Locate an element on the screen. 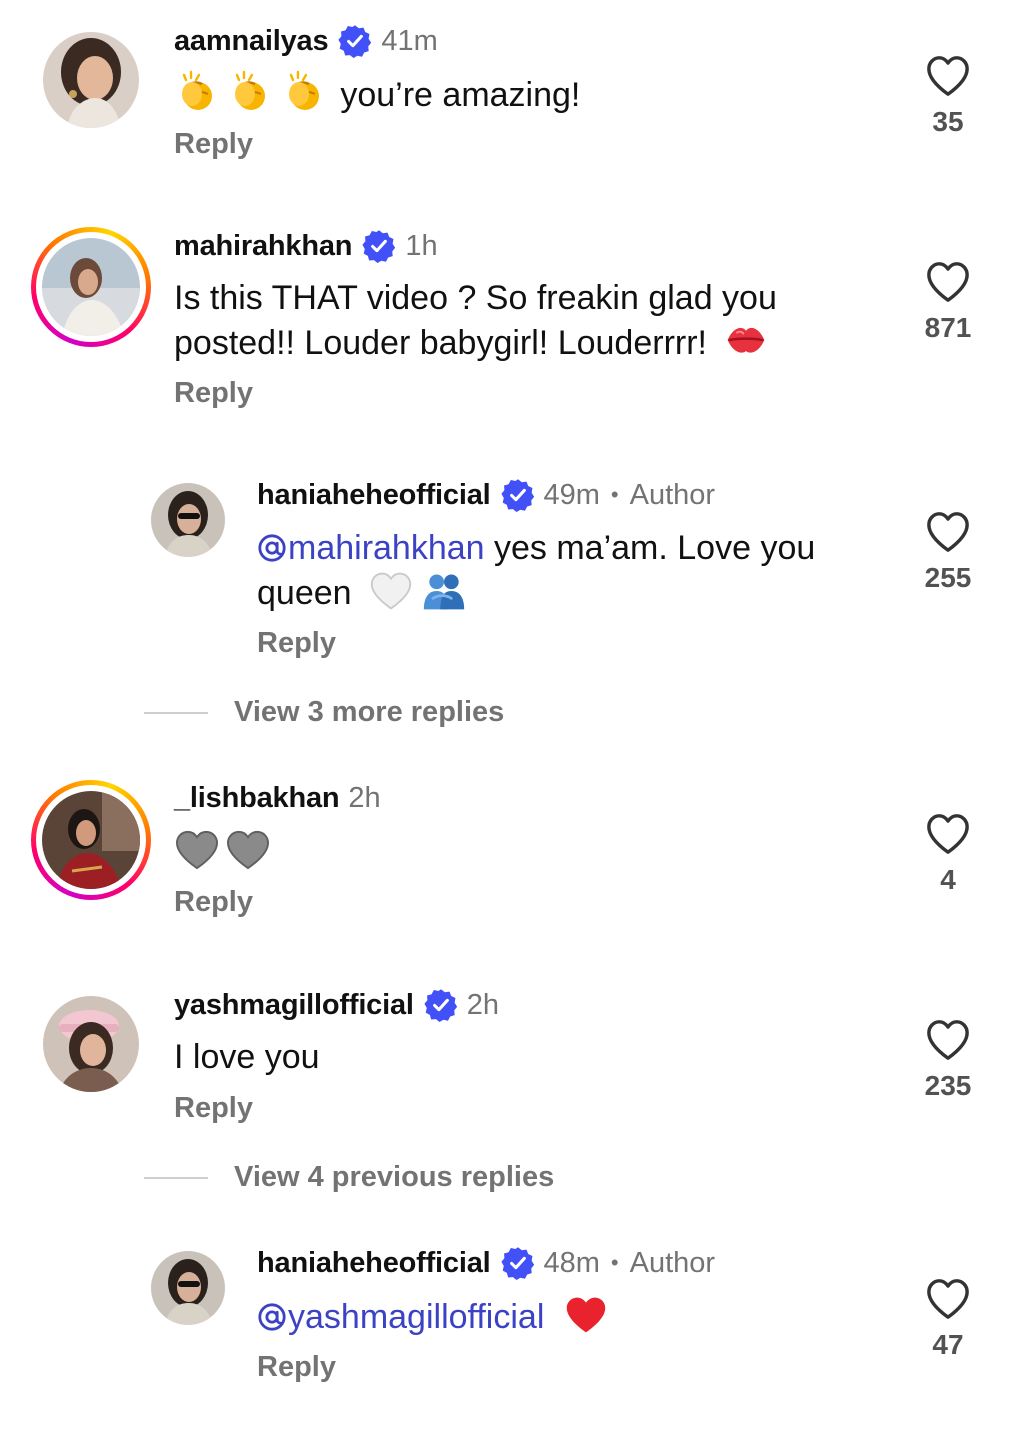 The image size is (1024, 1429). comment-body-line-2: queen is located at coordinates (304, 593).